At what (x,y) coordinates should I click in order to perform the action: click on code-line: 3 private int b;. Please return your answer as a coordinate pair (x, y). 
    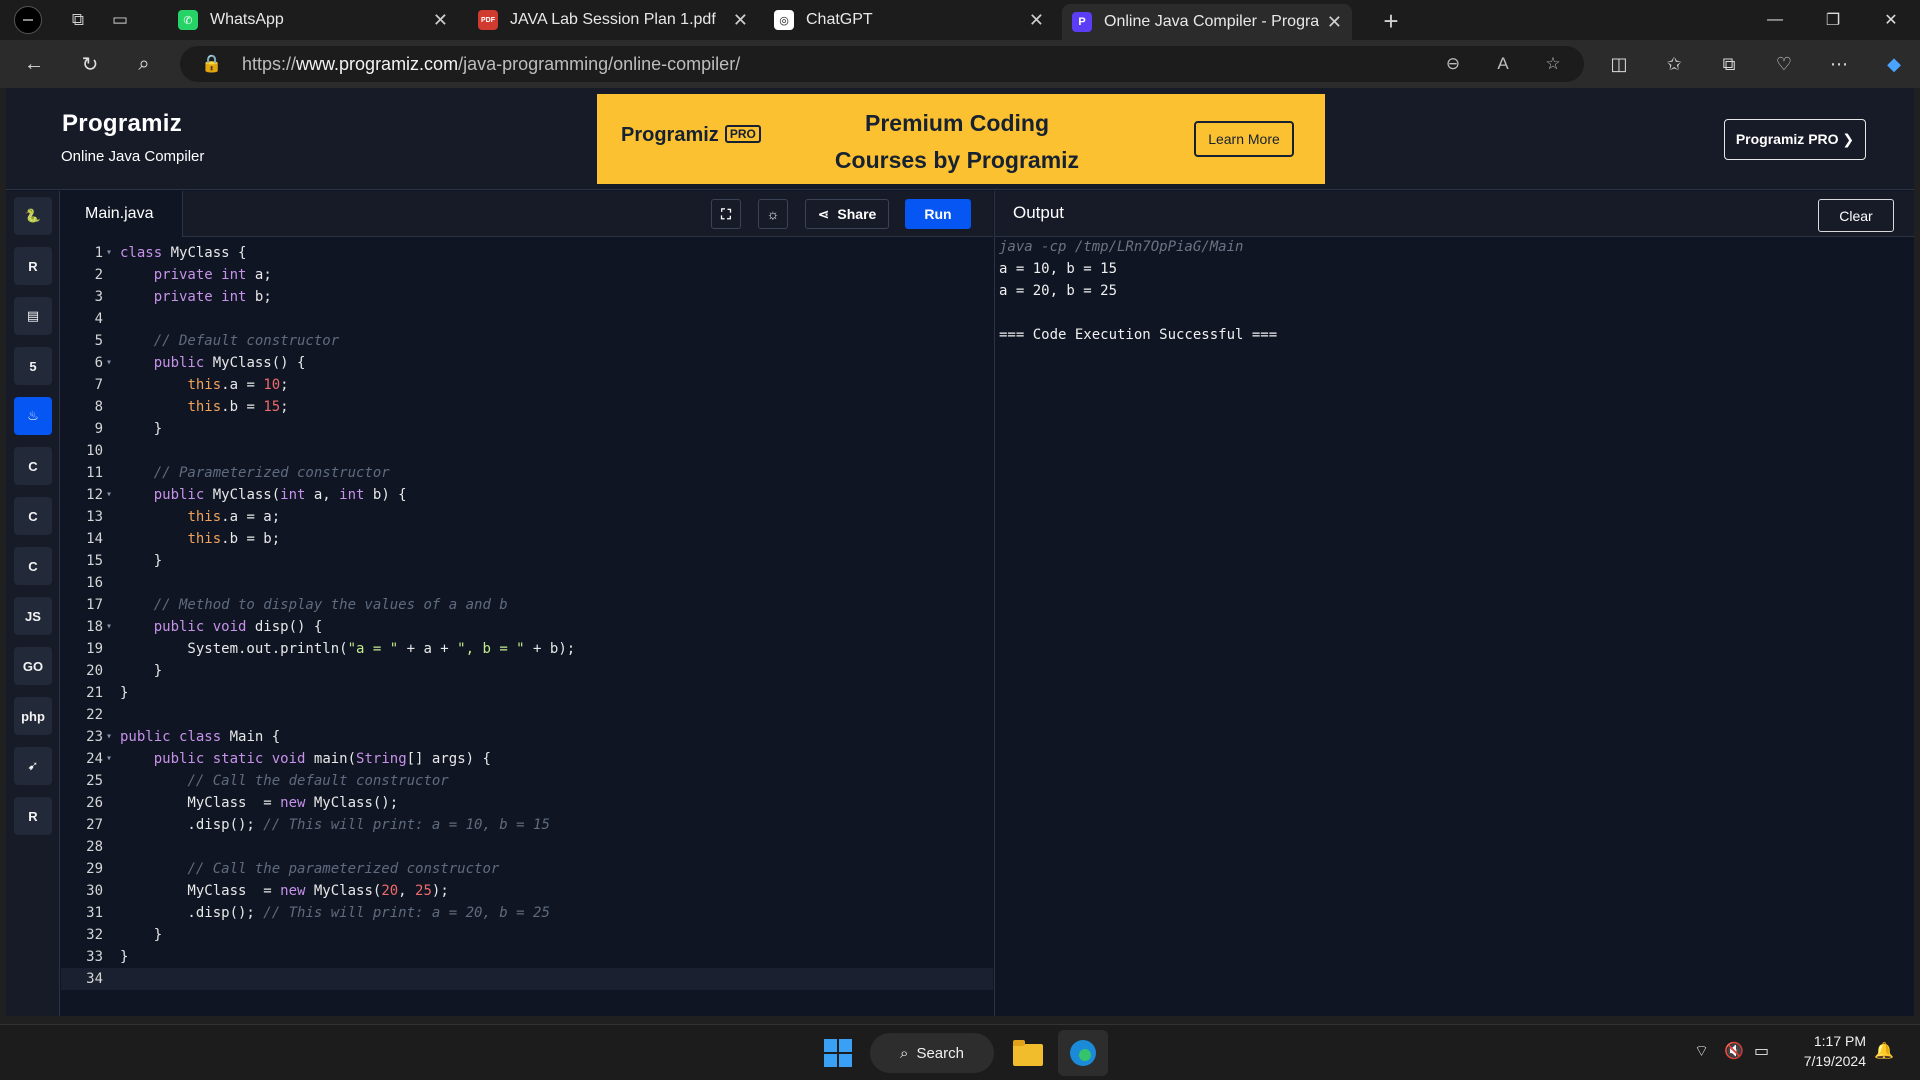
    Looking at the image, I should click on (527, 297).